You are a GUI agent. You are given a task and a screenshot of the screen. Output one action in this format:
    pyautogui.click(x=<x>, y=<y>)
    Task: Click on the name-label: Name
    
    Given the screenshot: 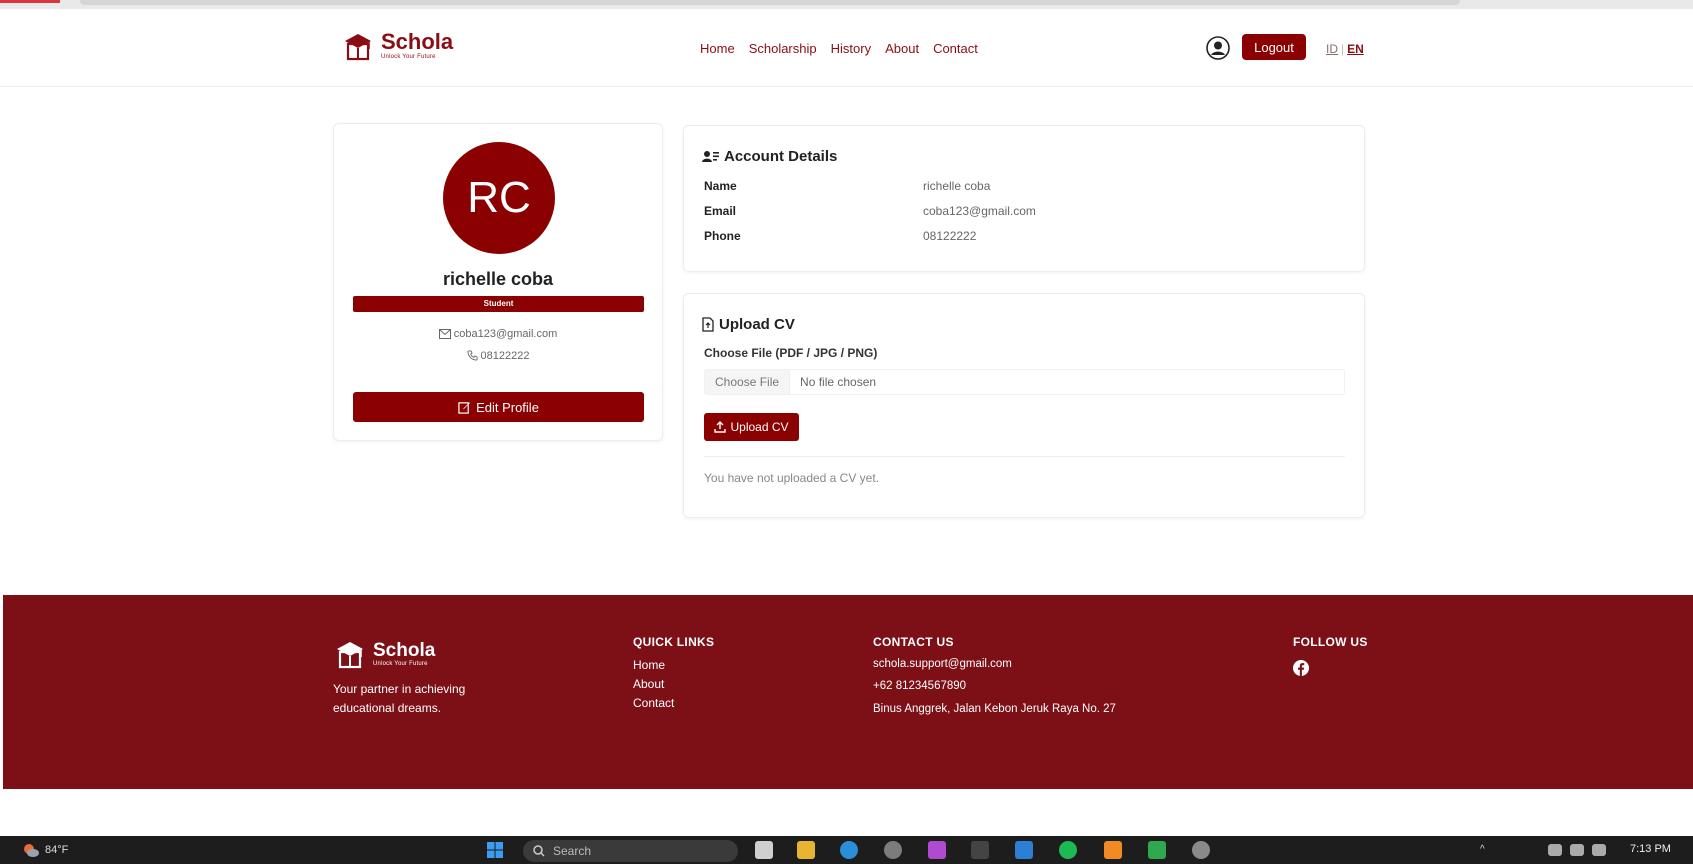 What is the action you would take?
    pyautogui.click(x=720, y=186)
    